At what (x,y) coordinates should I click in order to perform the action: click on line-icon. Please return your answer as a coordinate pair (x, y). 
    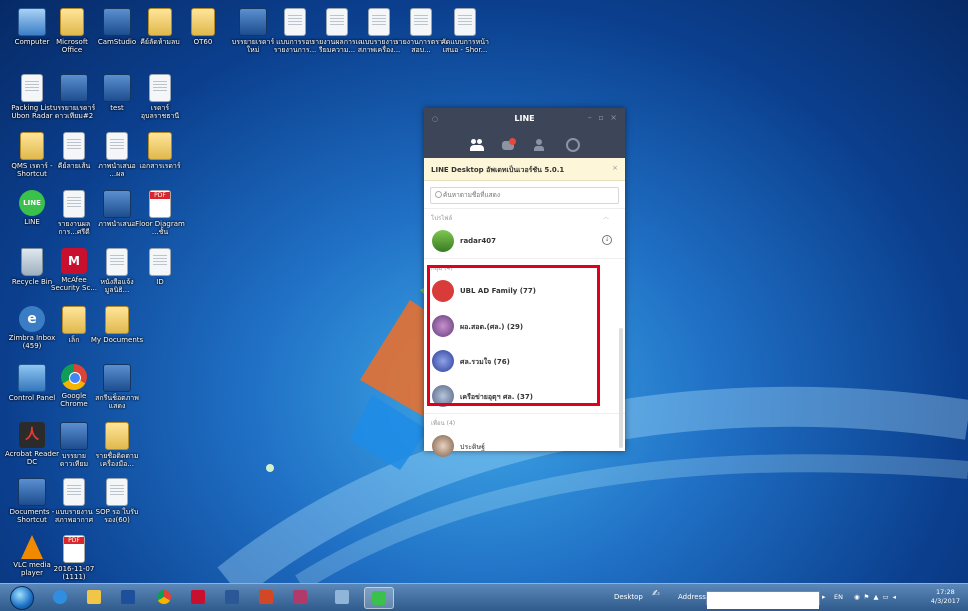
    Looking at the image, I should click on (379, 598).